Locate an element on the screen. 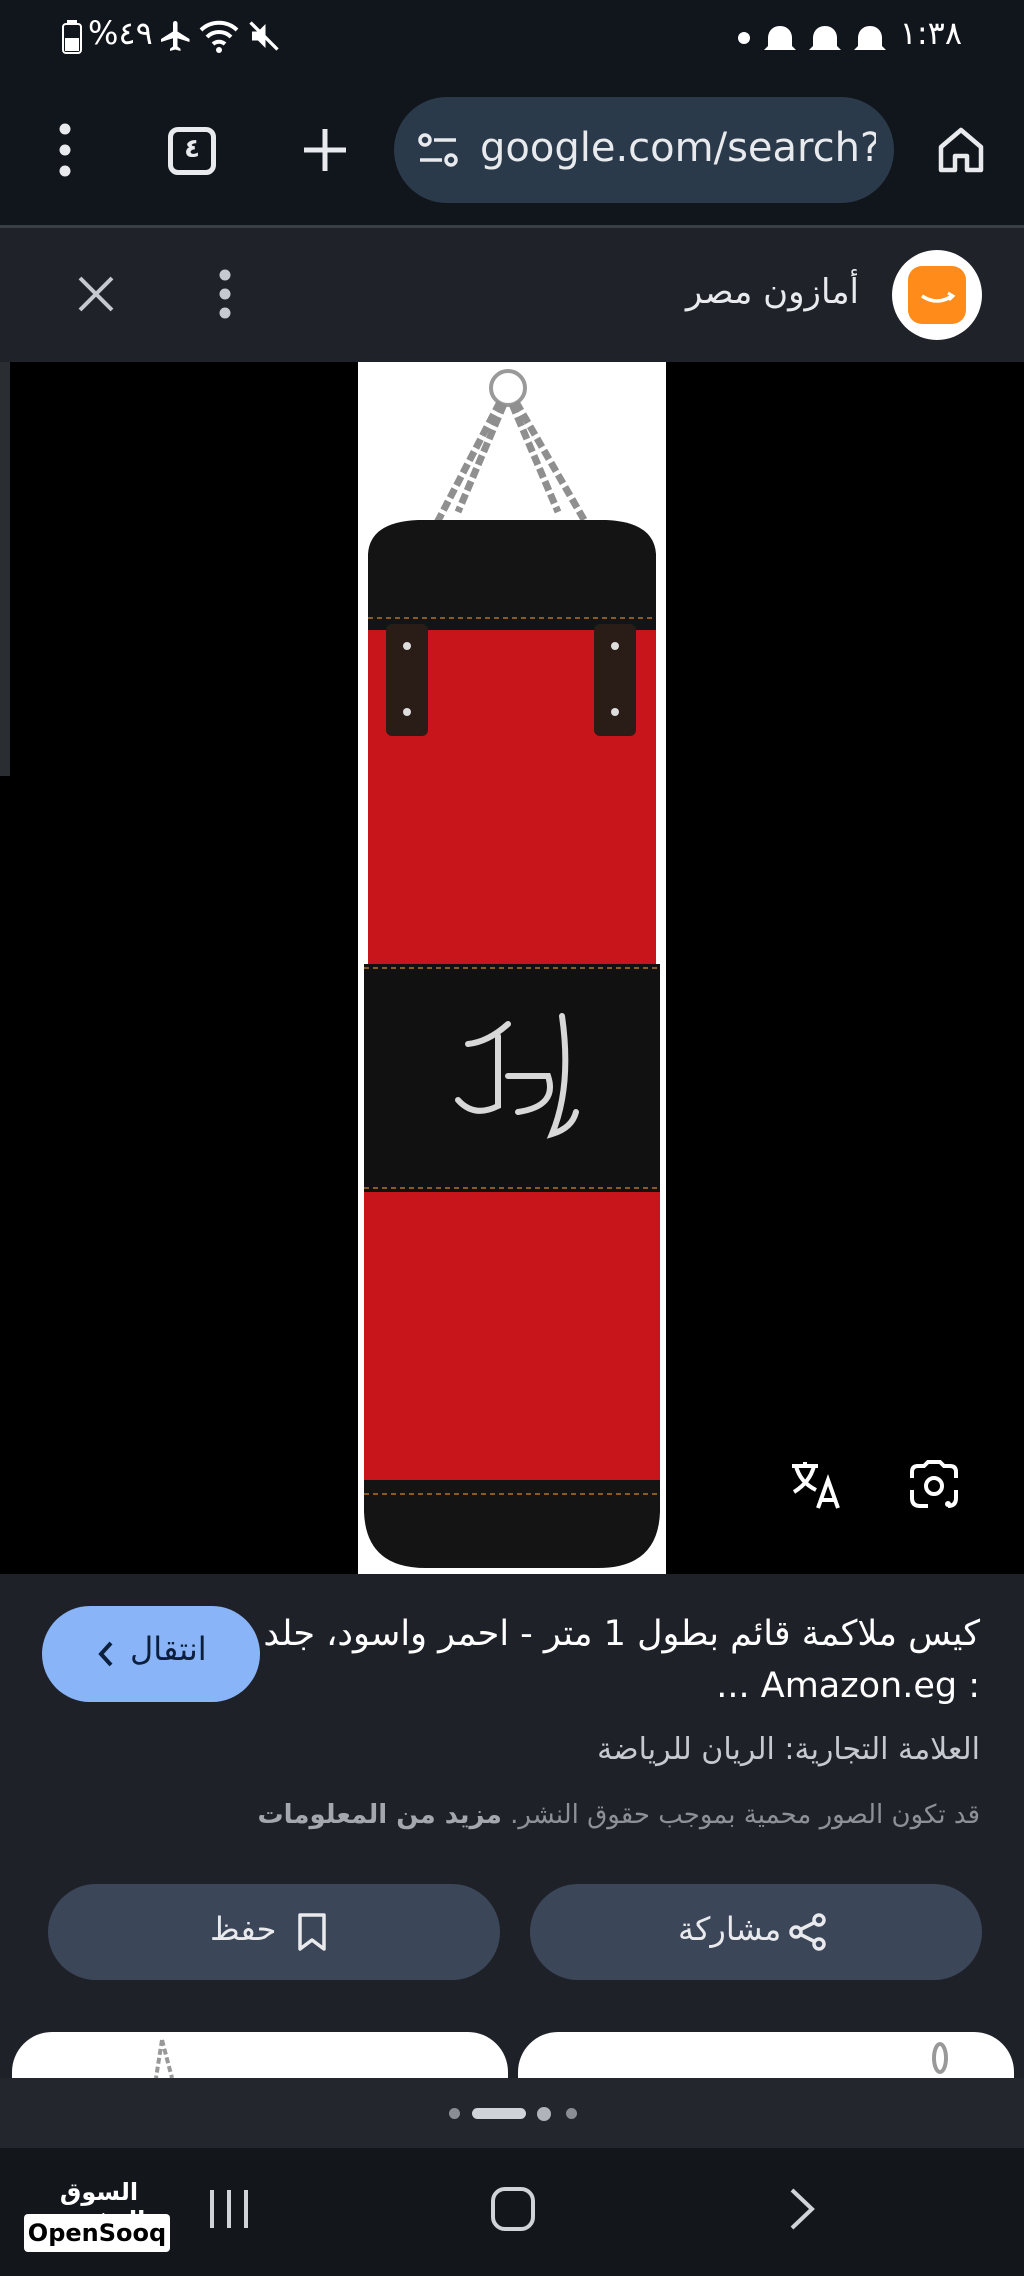 The height and width of the screenshot is (2276, 1024). source-header: أمازون مصر is located at coordinates (512, 293).